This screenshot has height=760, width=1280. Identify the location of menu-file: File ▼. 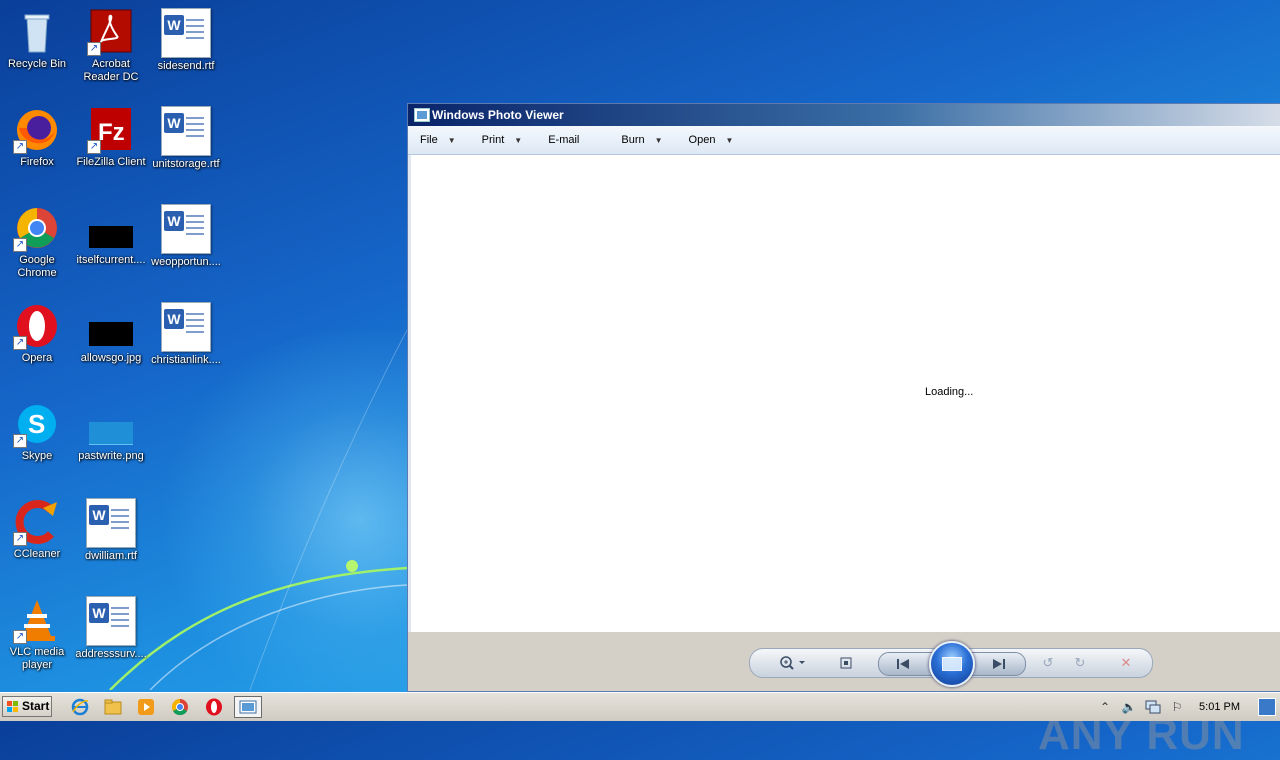
(438, 140).